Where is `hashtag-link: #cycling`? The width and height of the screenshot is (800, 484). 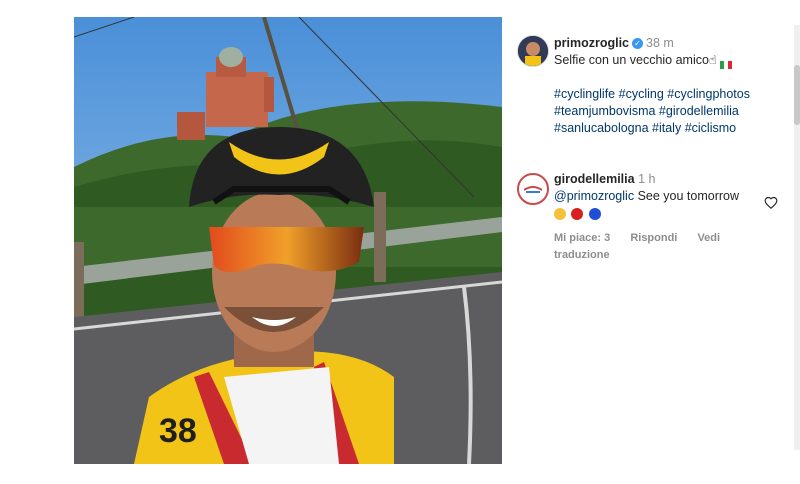 hashtag-link: #cycling is located at coordinates (641, 94).